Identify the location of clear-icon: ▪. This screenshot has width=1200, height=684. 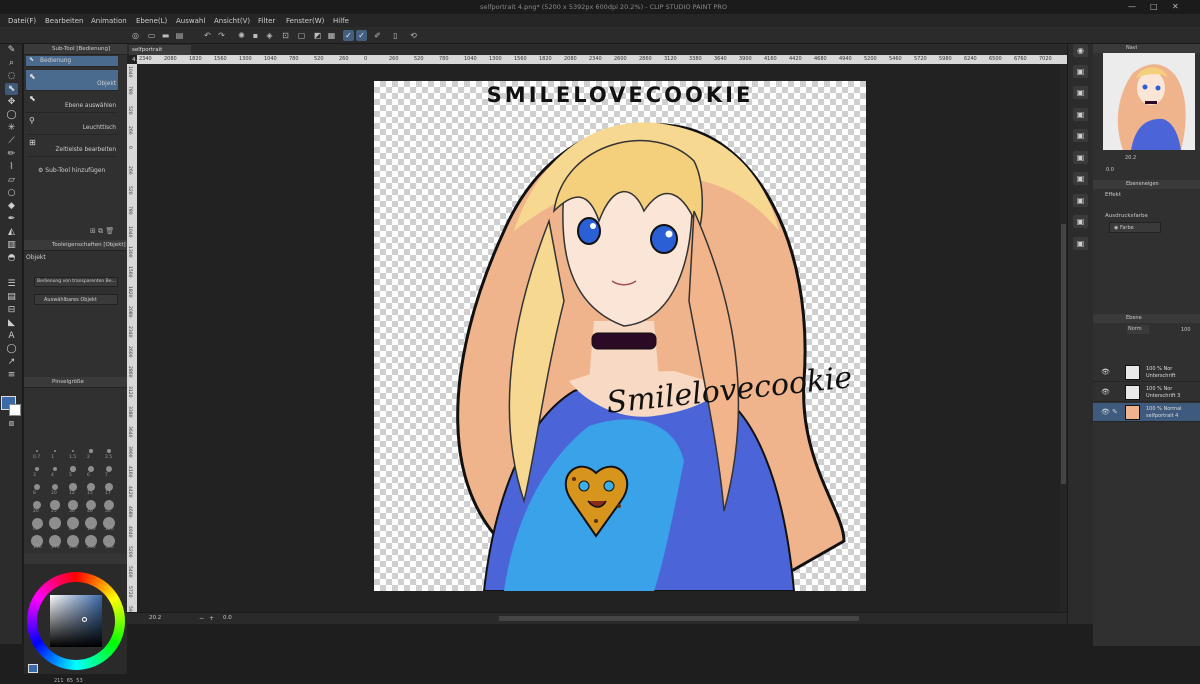
(255, 35).